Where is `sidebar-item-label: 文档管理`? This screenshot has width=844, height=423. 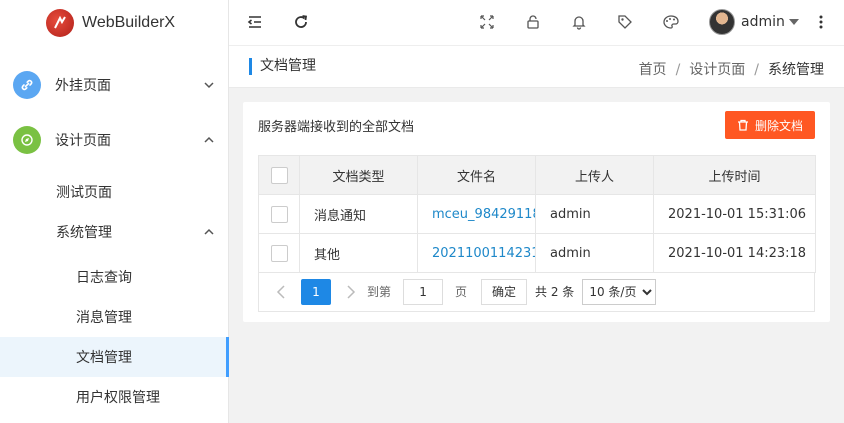 sidebar-item-label: 文档管理 is located at coordinates (104, 358).